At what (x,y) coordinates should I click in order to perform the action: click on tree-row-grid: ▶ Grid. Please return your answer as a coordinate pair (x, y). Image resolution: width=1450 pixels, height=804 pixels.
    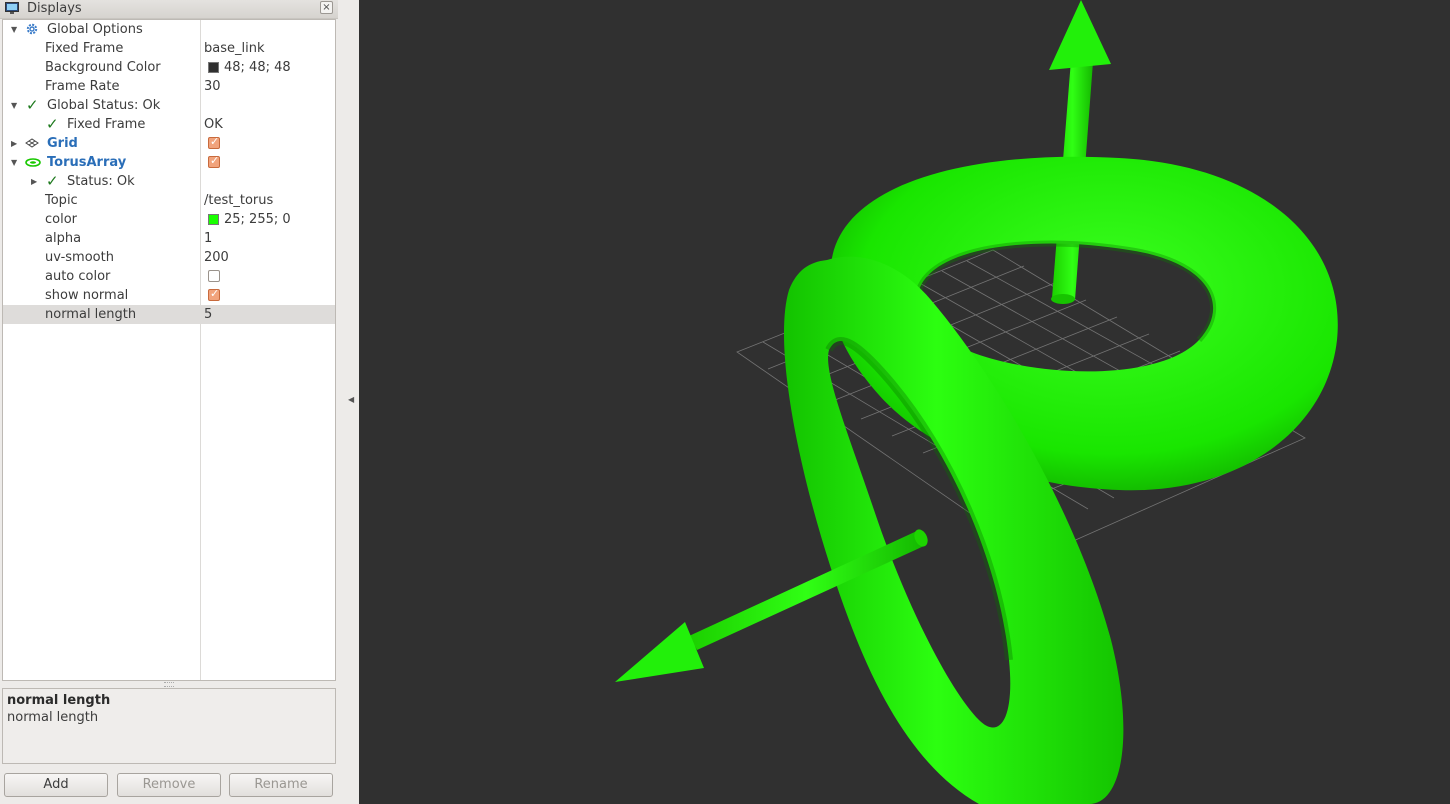
    Looking at the image, I should click on (169, 143).